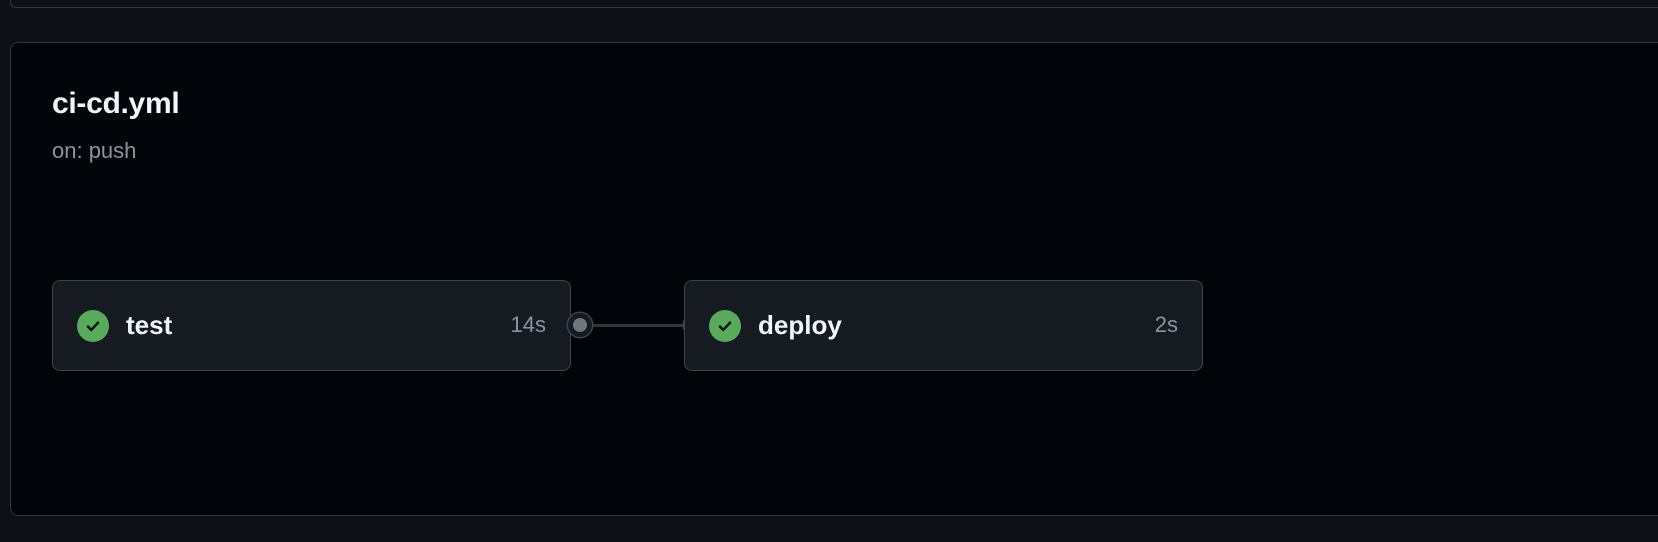 The height and width of the screenshot is (542, 1658). Describe the element at coordinates (580, 325) in the screenshot. I see `job-output-node` at that location.